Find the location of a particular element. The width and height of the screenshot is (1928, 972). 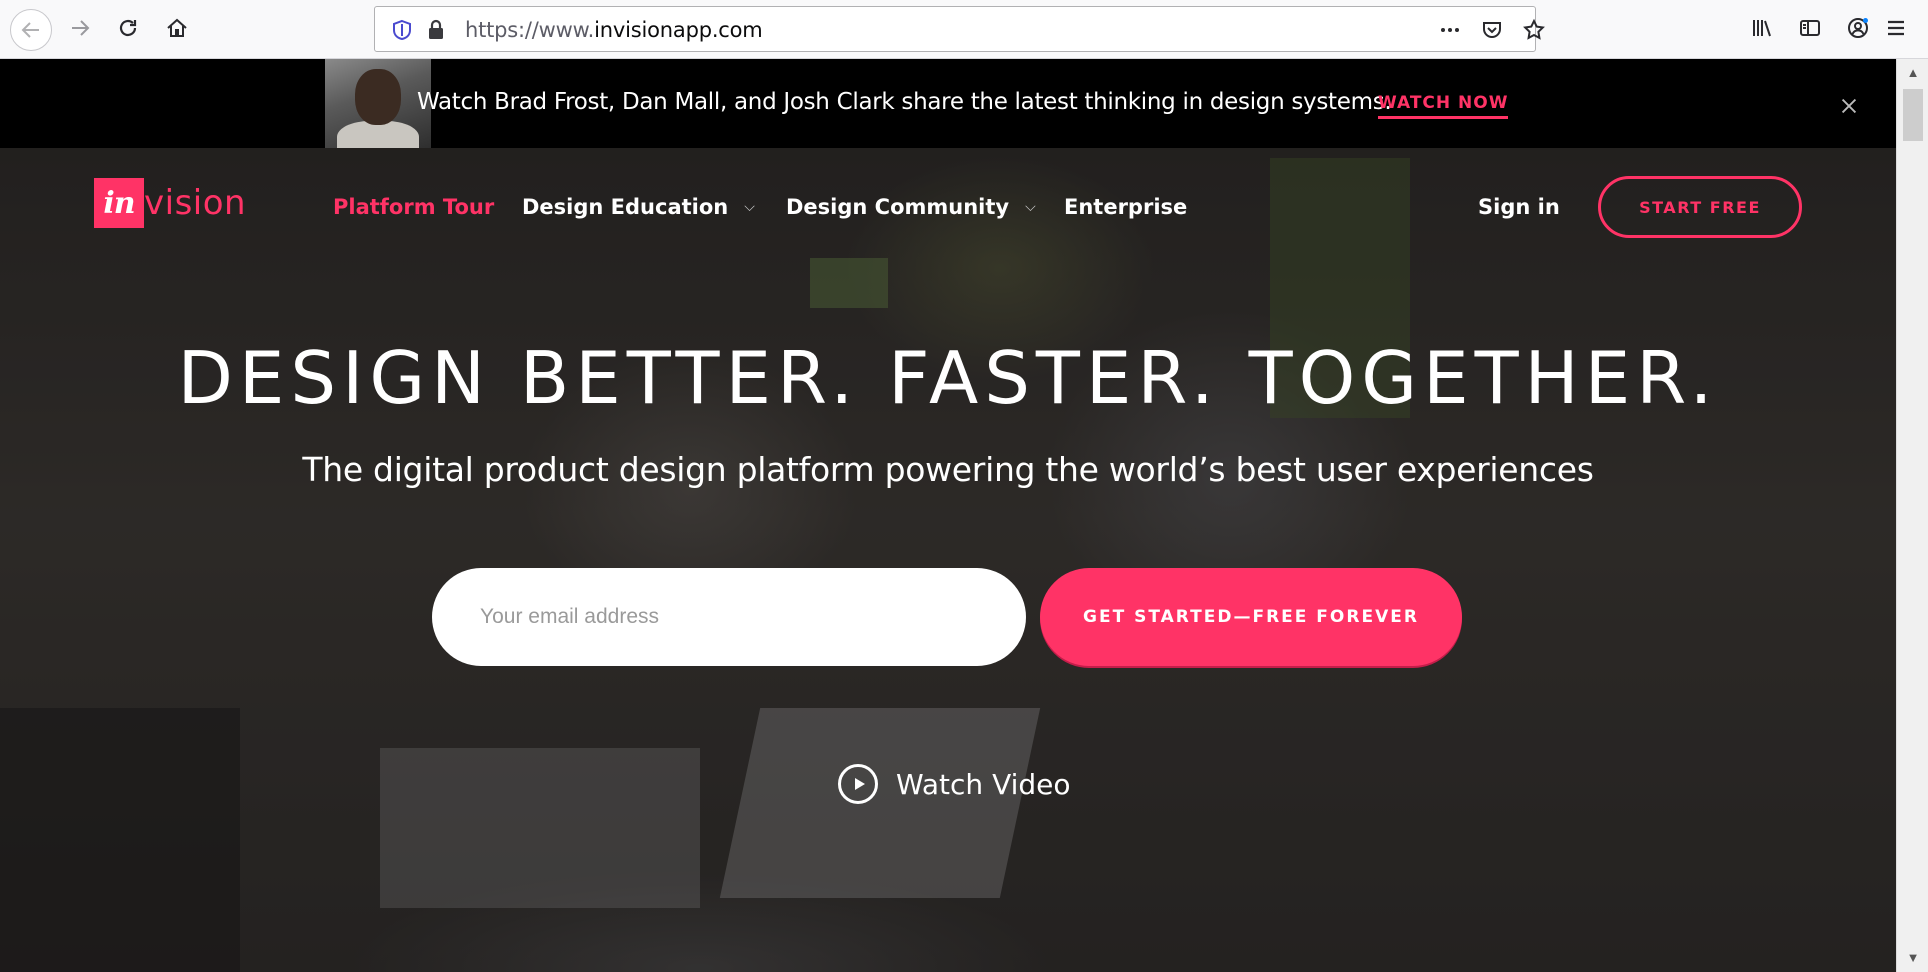

watch-video-label: Watch Video is located at coordinates (983, 784).